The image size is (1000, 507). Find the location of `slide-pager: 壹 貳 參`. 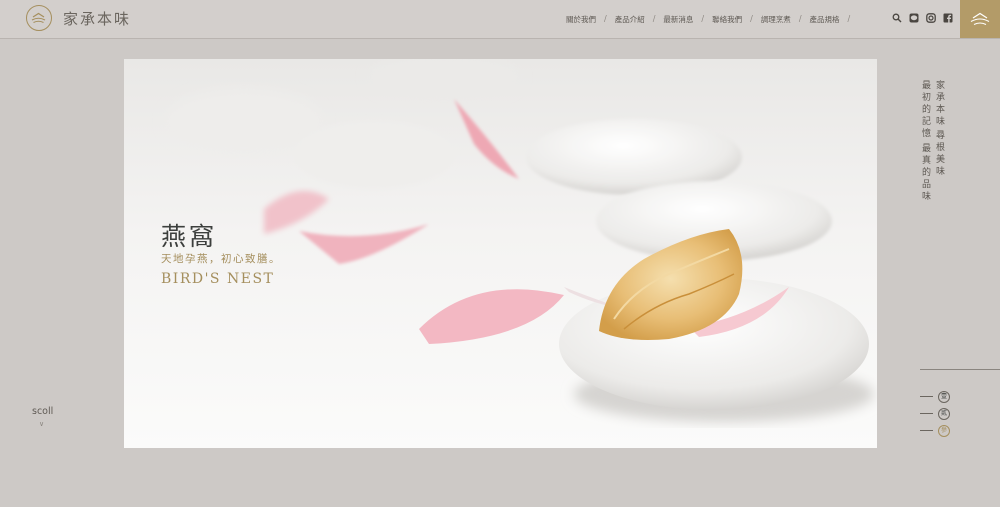

slide-pager: 壹 貳 參 is located at coordinates (935, 413).